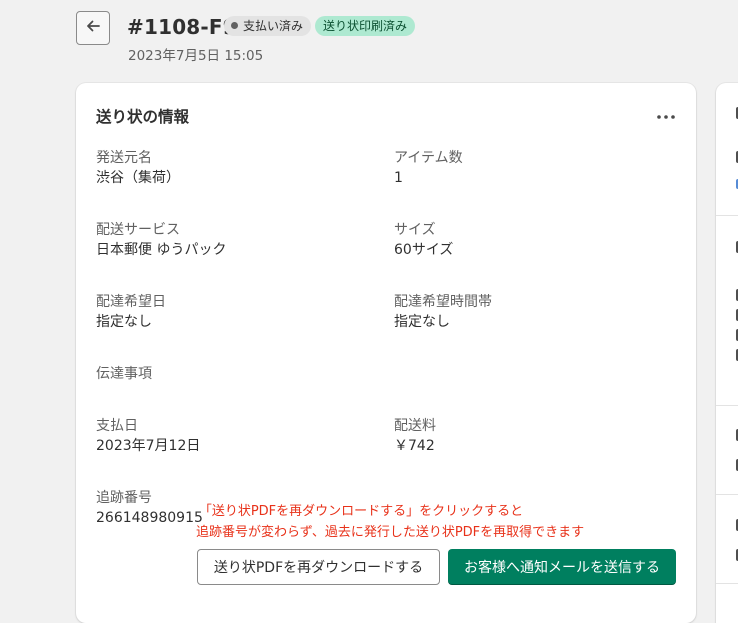  I want to click on payment-status-badge: 支払い済み, so click(268, 26).